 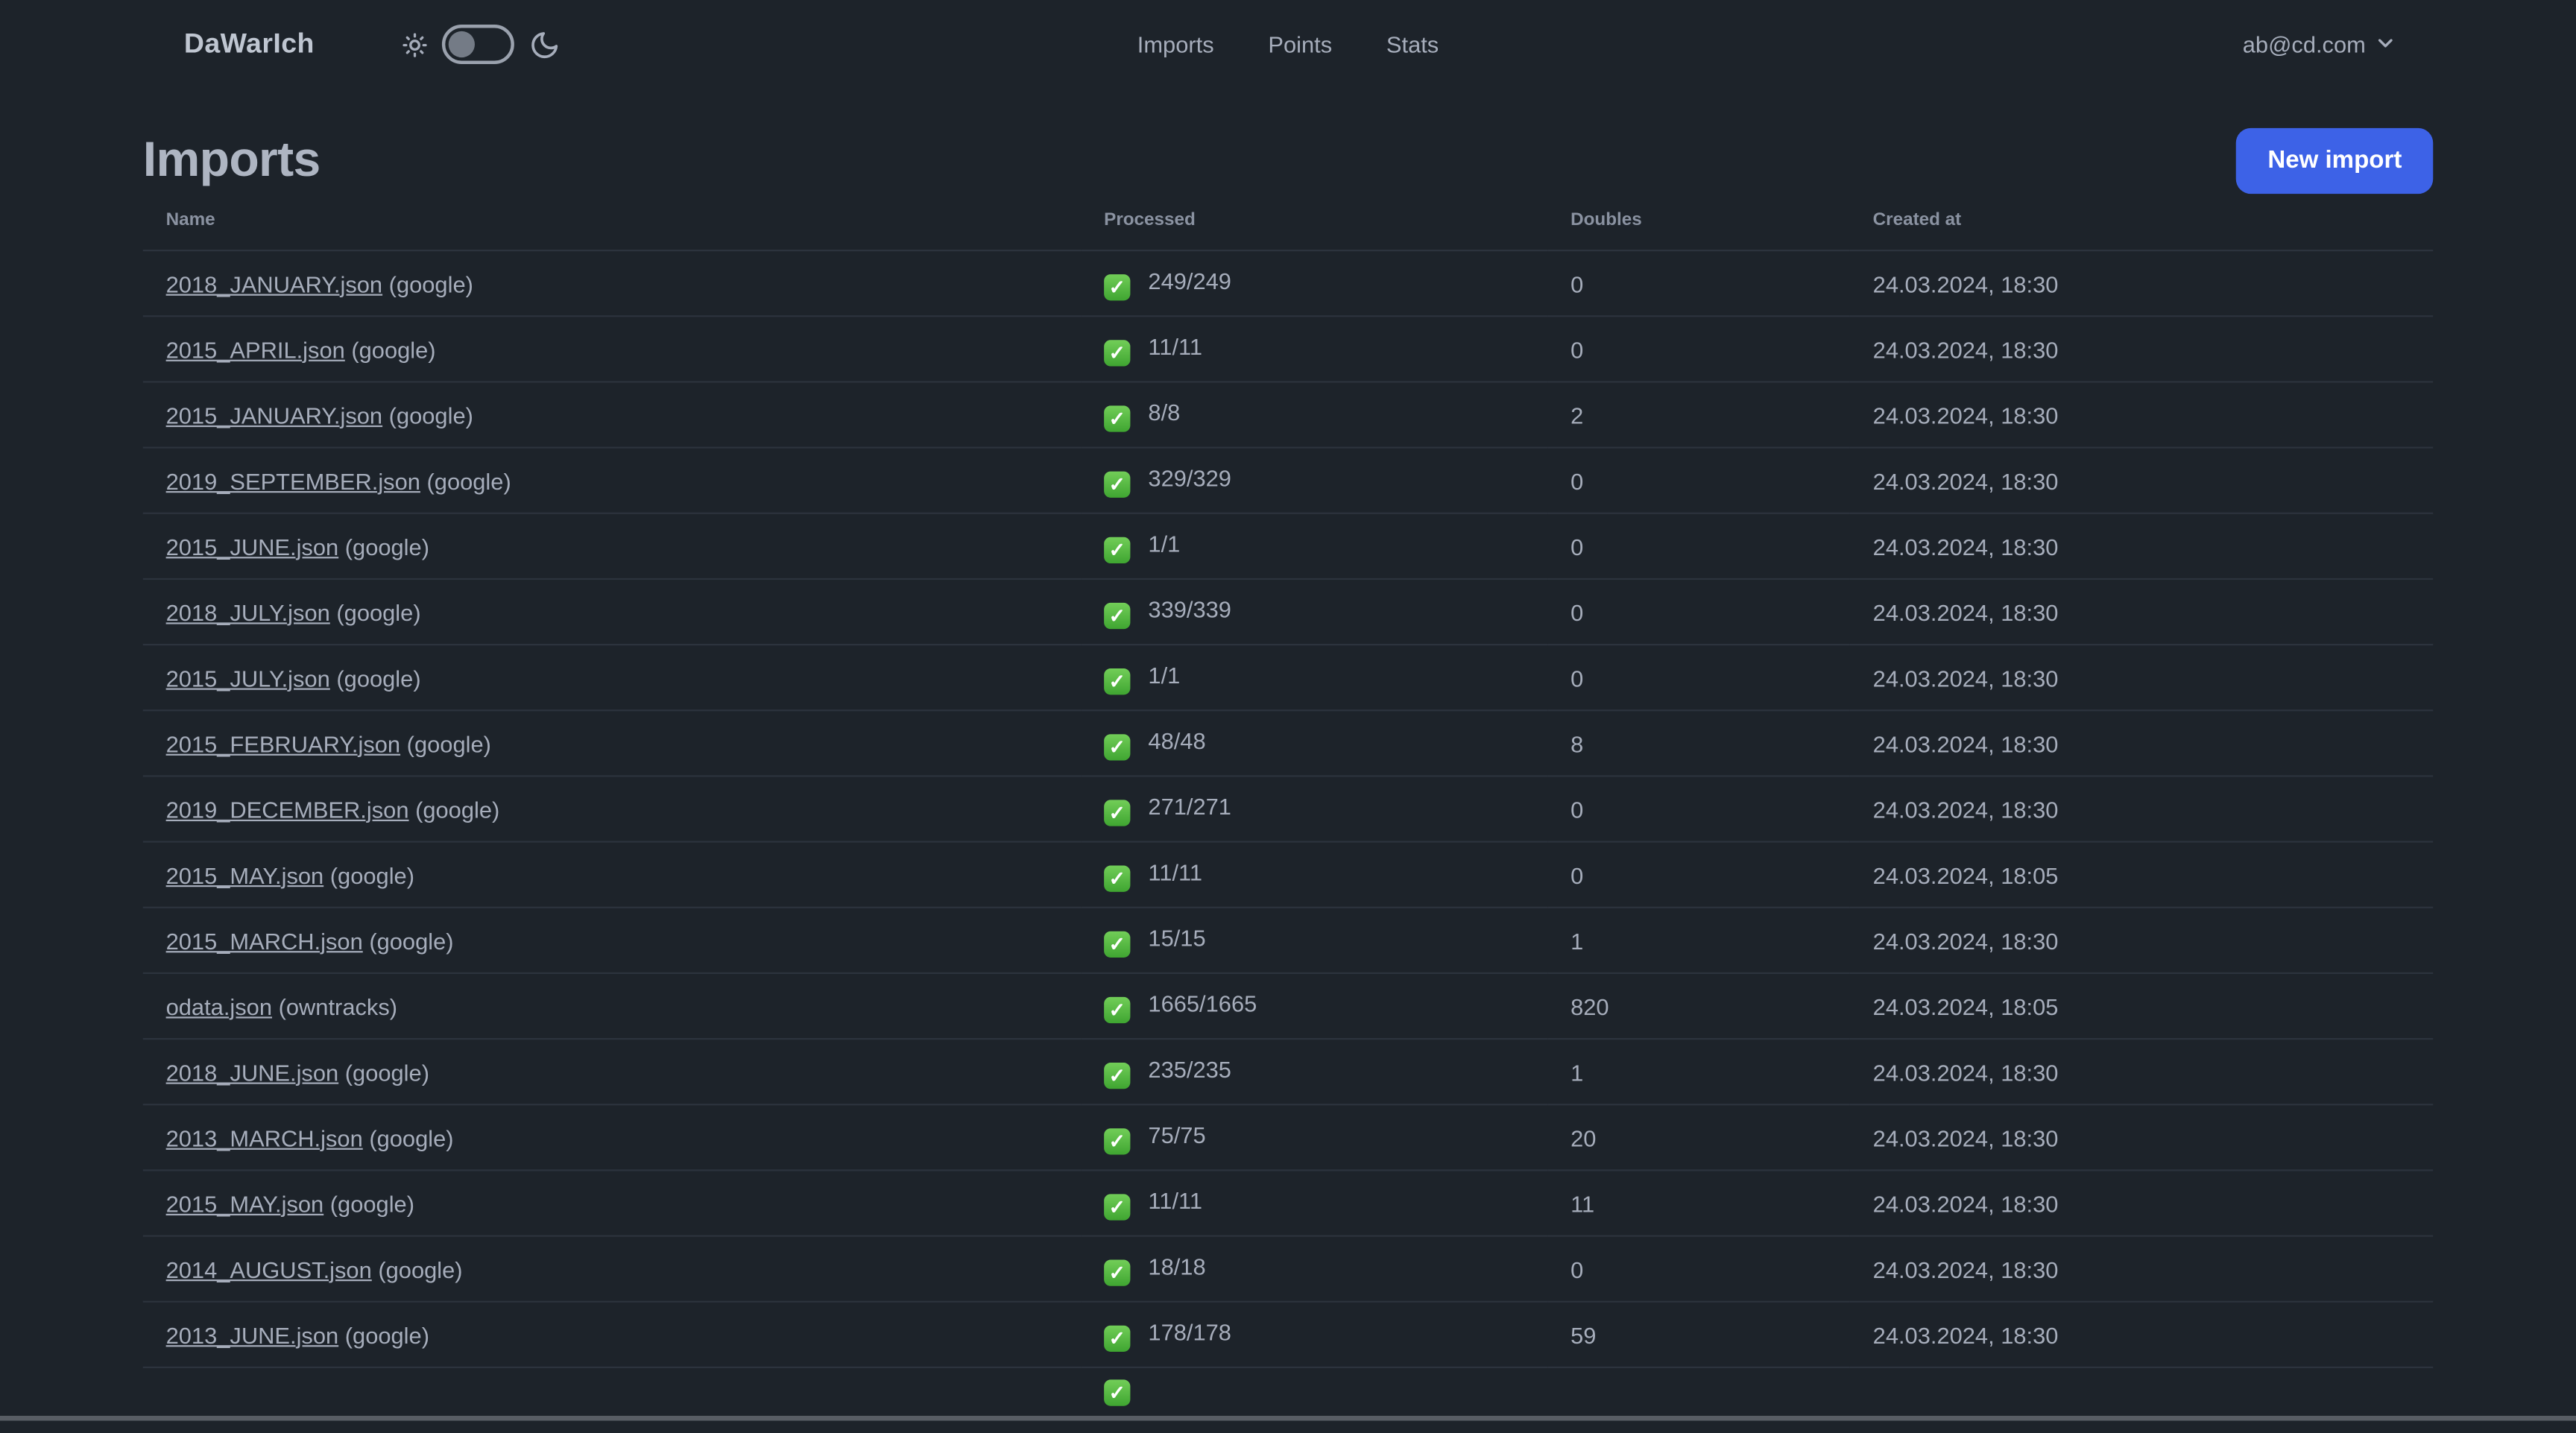 I want to click on import-file-link: 2015_JULY.json, so click(x=248, y=678).